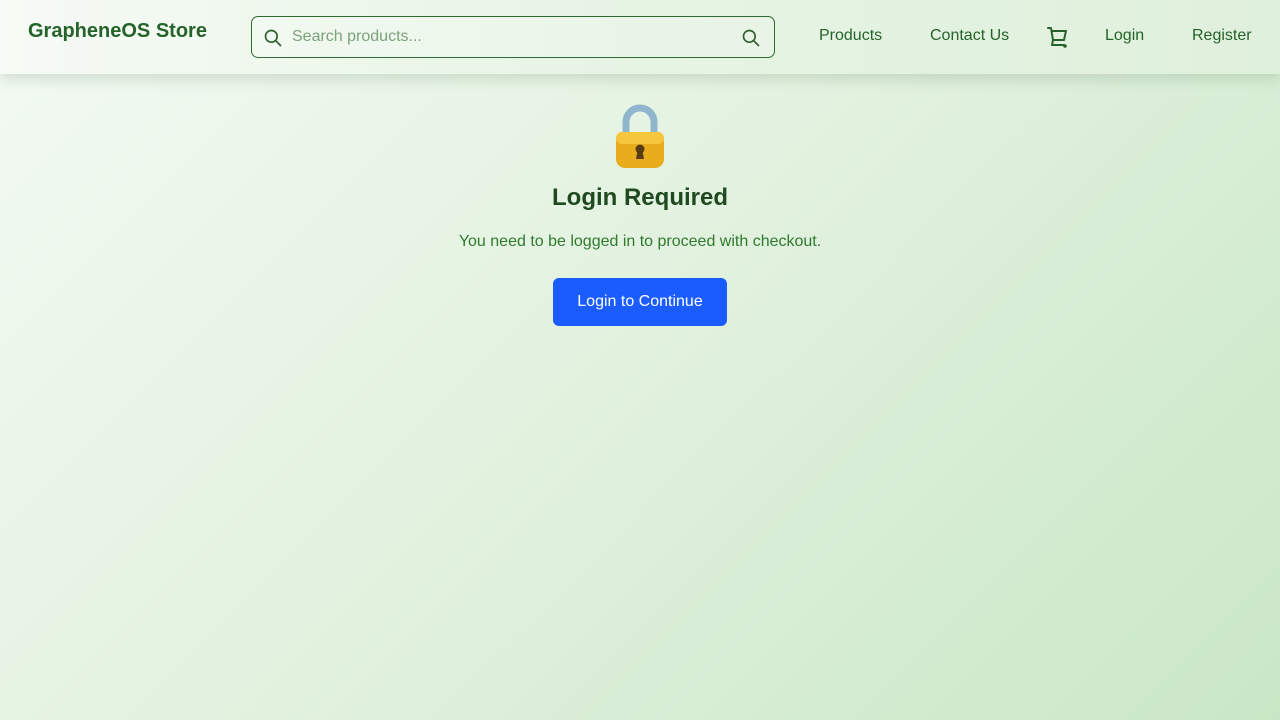  What do you see at coordinates (640, 136) in the screenshot?
I see `lock-icon` at bounding box center [640, 136].